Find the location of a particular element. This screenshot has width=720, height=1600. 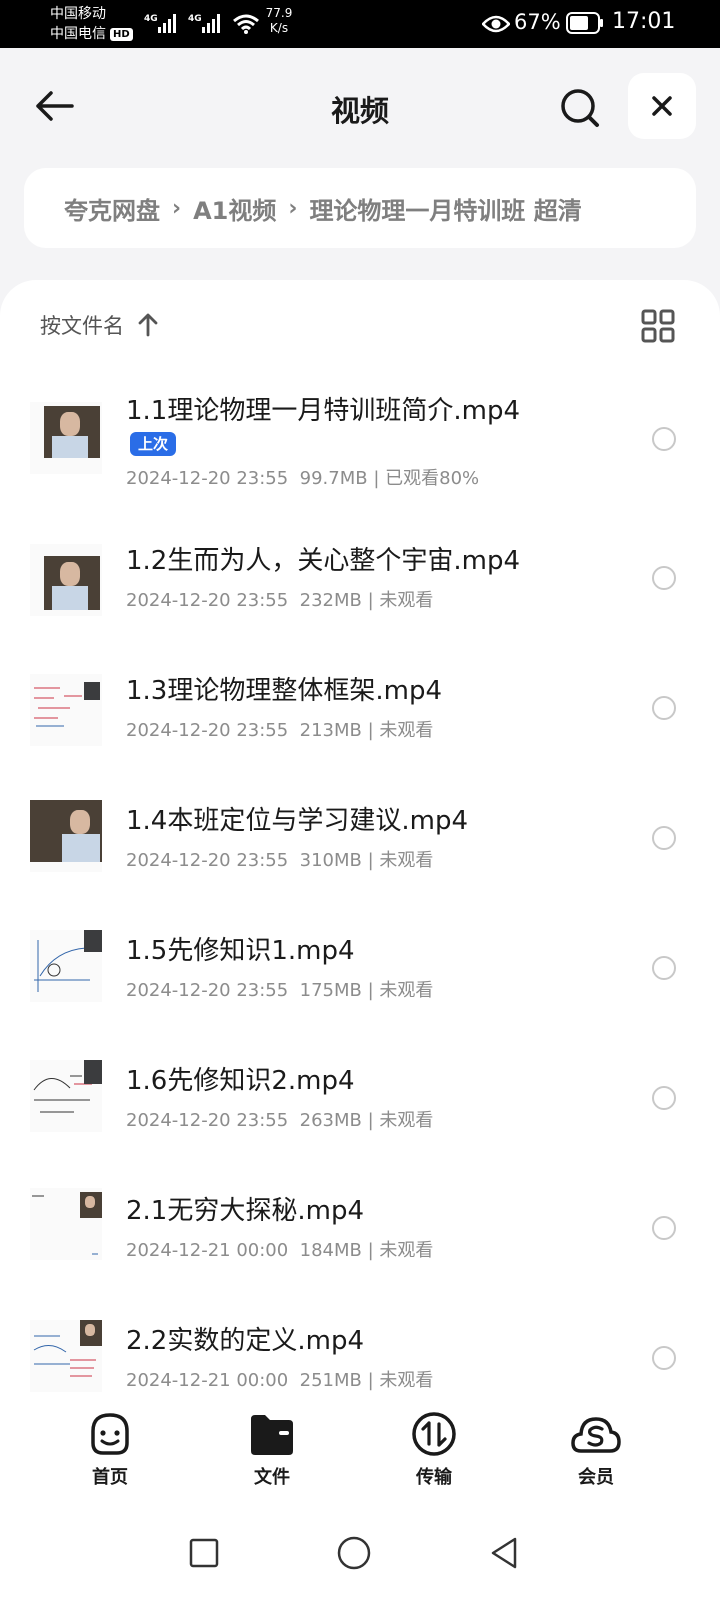

breadcrumb: 夸克网盘 › A1视频 › 理论物理一月特训班 超清 is located at coordinates (360, 208).